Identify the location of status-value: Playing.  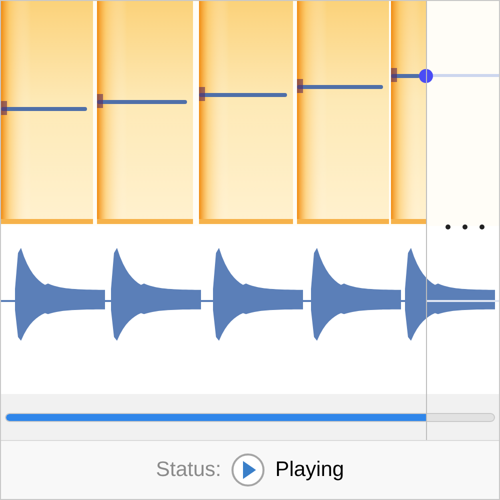
(309, 470).